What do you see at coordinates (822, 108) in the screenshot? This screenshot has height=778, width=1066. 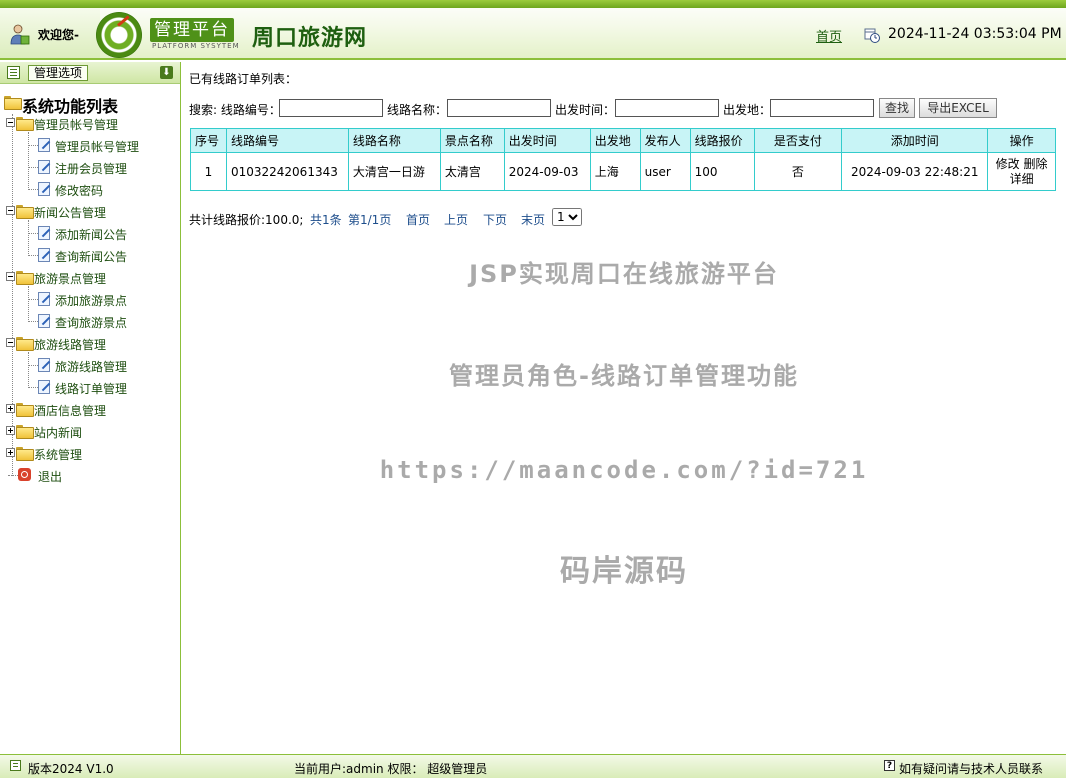 I see `depart-place-input` at bounding box center [822, 108].